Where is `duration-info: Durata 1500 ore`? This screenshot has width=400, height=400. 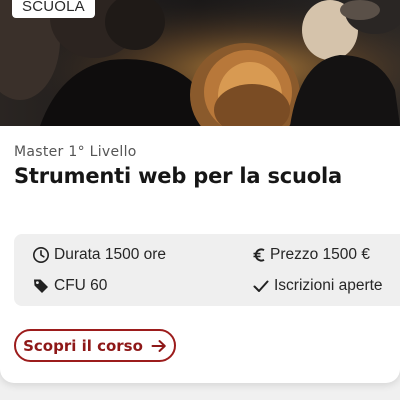 duration-info: Durata 1500 ore is located at coordinates (99, 255).